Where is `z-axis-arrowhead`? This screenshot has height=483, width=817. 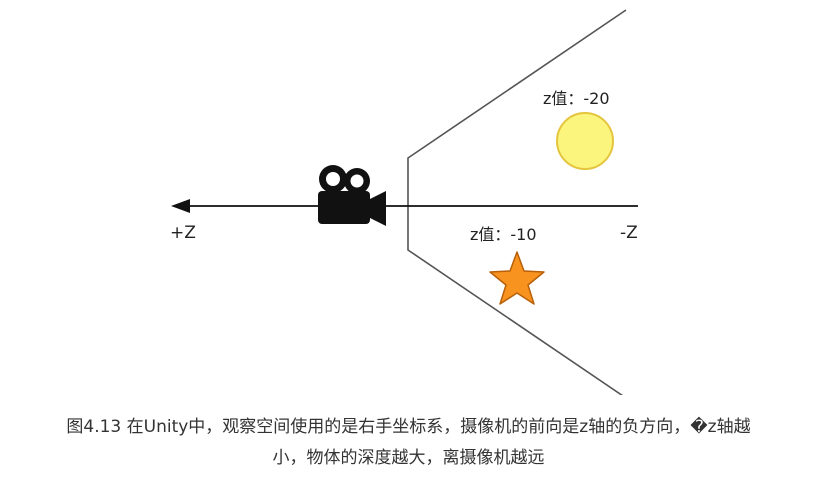
z-axis-arrowhead is located at coordinates (180, 206).